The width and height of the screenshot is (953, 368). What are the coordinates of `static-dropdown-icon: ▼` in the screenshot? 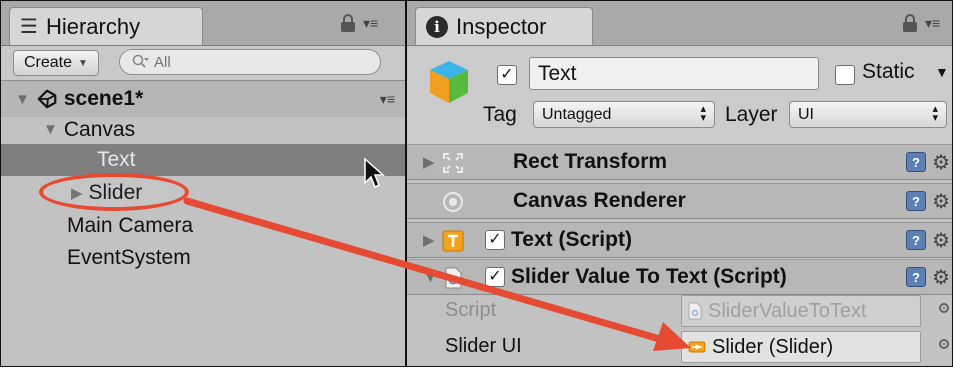 It's located at (942, 72).